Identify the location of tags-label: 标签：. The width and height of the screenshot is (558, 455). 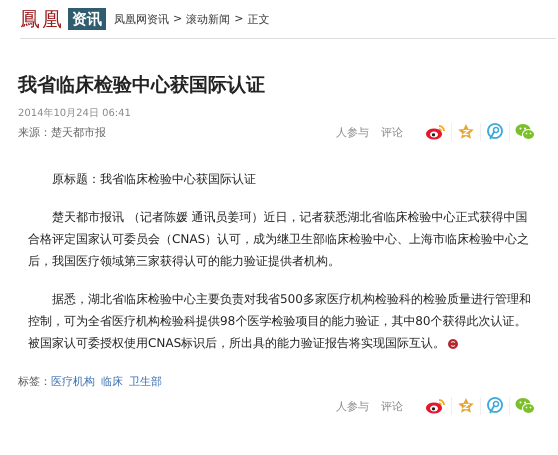
(34, 381).